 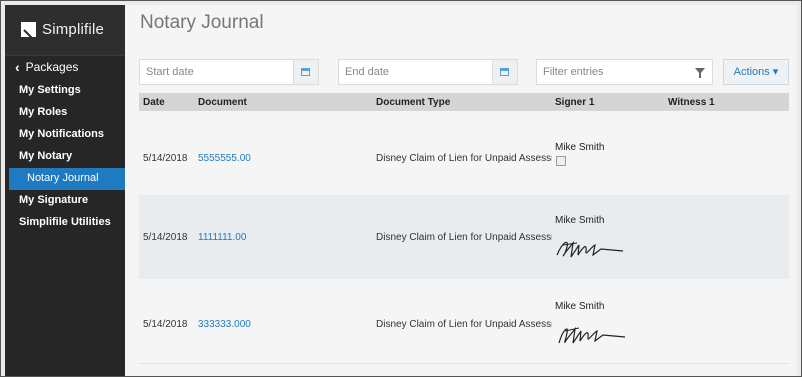 I want to click on sidebar-item-my-roles: My Roles, so click(x=43, y=112).